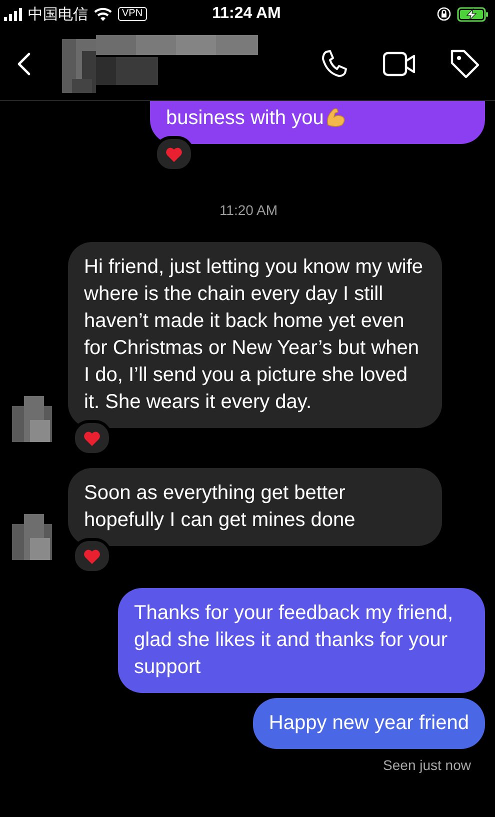  Describe the element at coordinates (399, 64) in the screenshot. I see `video-call-icon` at that location.